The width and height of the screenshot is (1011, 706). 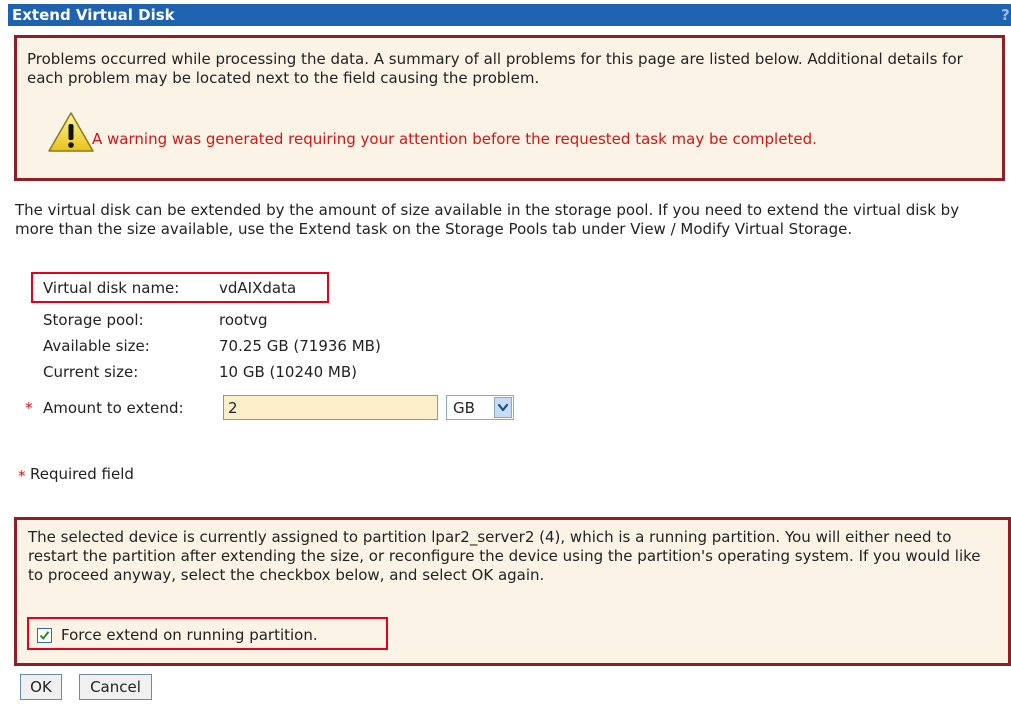 What do you see at coordinates (96, 346) in the screenshot?
I see `available-size-label: Available size:` at bounding box center [96, 346].